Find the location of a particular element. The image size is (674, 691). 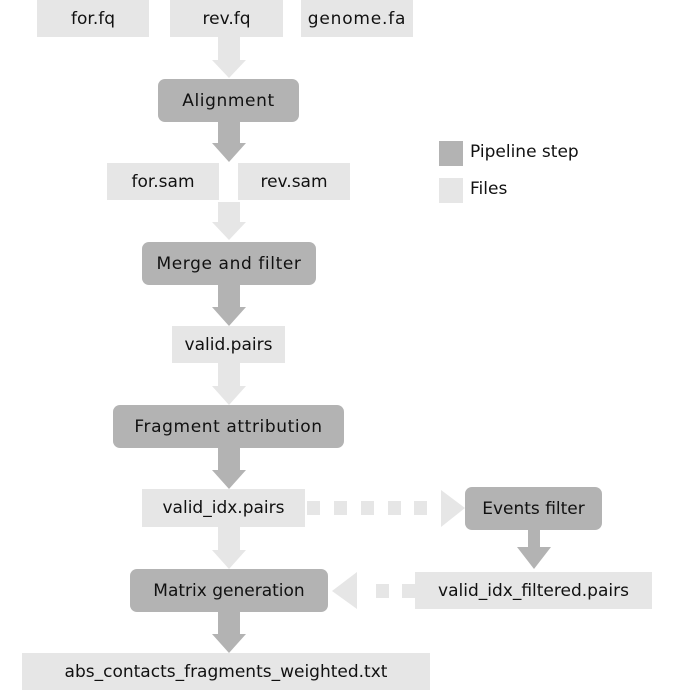

step-events-filter: Events filter is located at coordinates (533, 508).